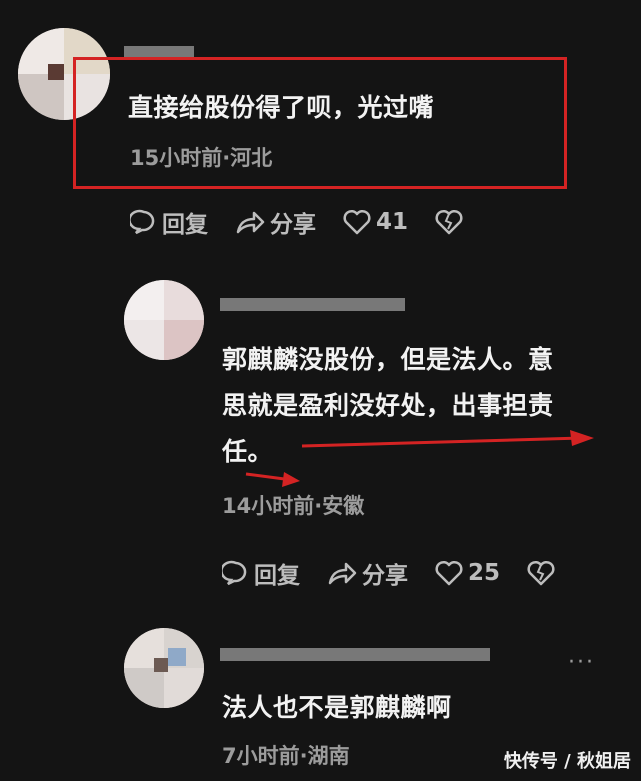 This screenshot has width=641, height=781. I want to click on comment-meta: 14小时前·安徽, so click(293, 506).